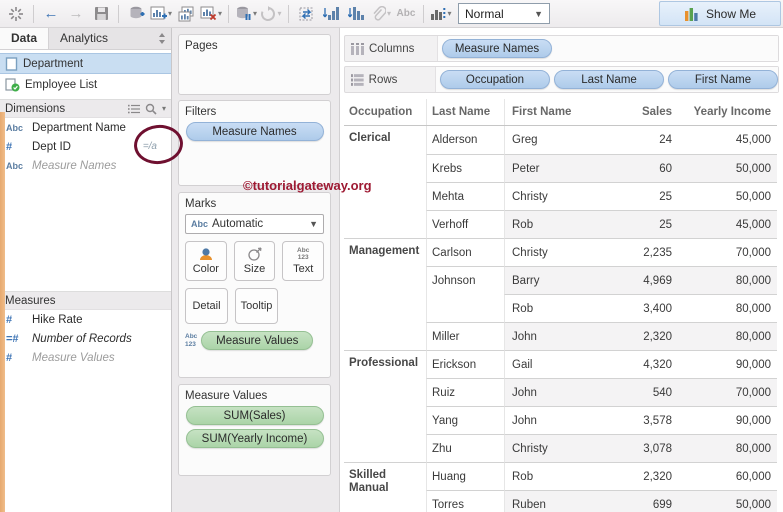 This screenshot has height=512, width=783. What do you see at coordinates (465, 448) in the screenshot?
I see `last-name-cell: Zhu` at bounding box center [465, 448].